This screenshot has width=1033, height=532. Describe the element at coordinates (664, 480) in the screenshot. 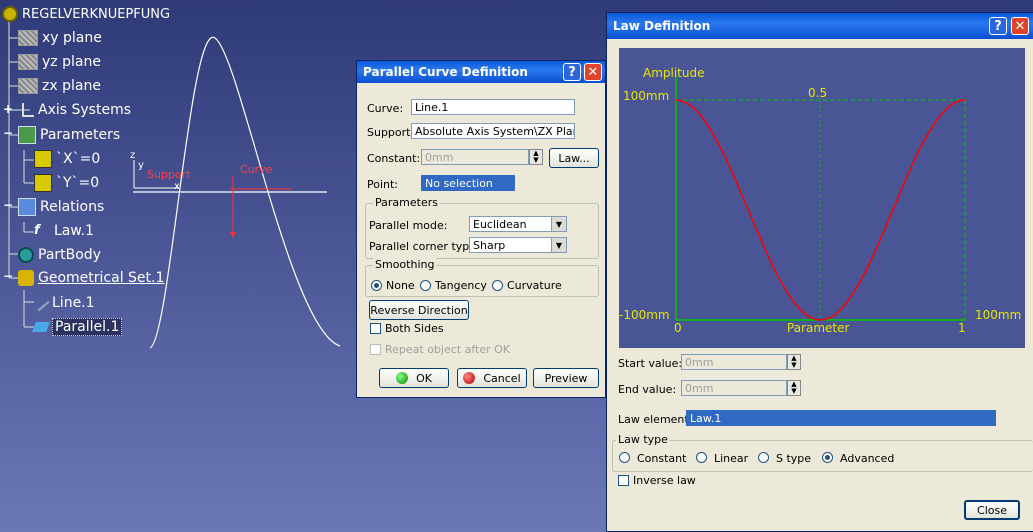

I see `inverse-law-label: Inverse law` at that location.